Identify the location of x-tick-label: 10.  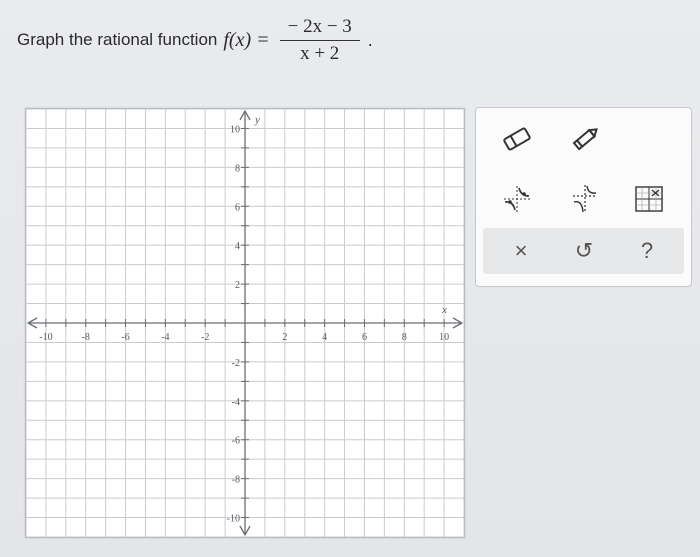
(444, 337).